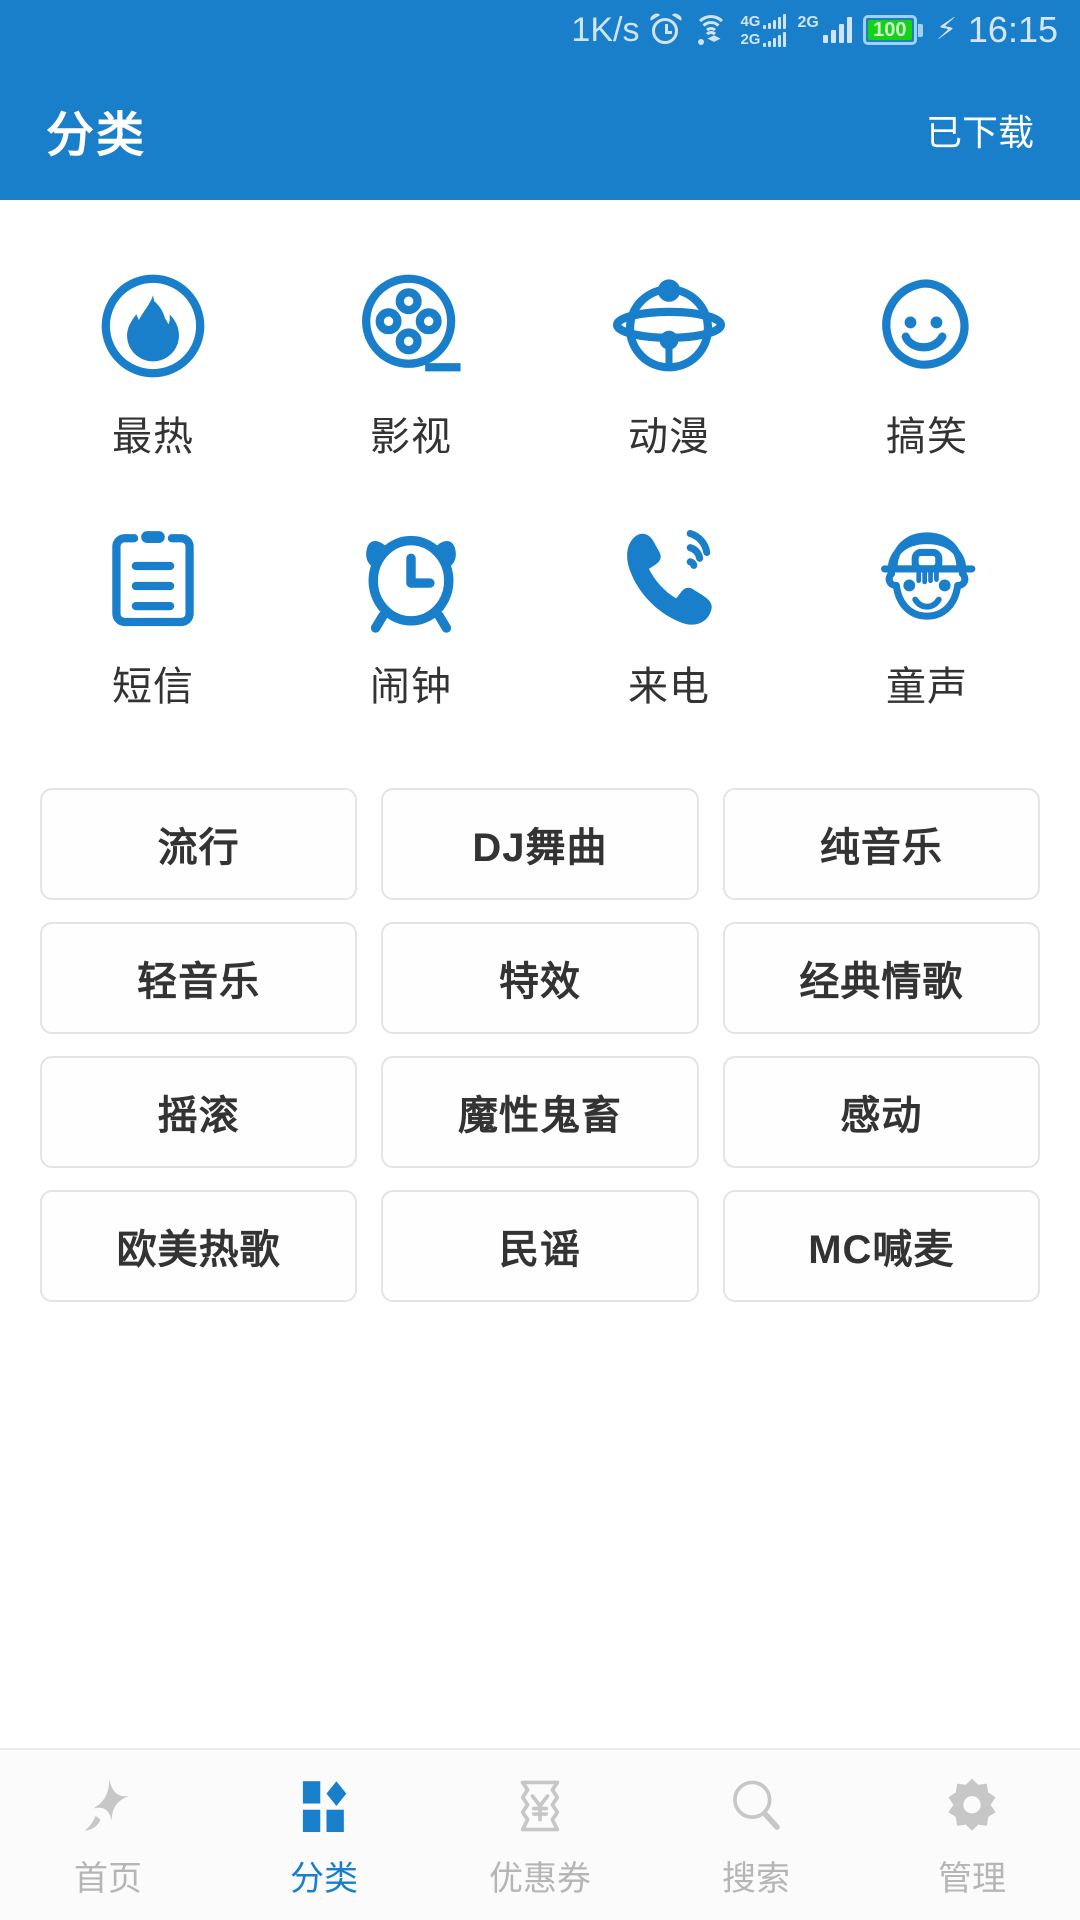 The height and width of the screenshot is (1920, 1080). I want to click on category-item-hottest: 最热, so click(153, 365).